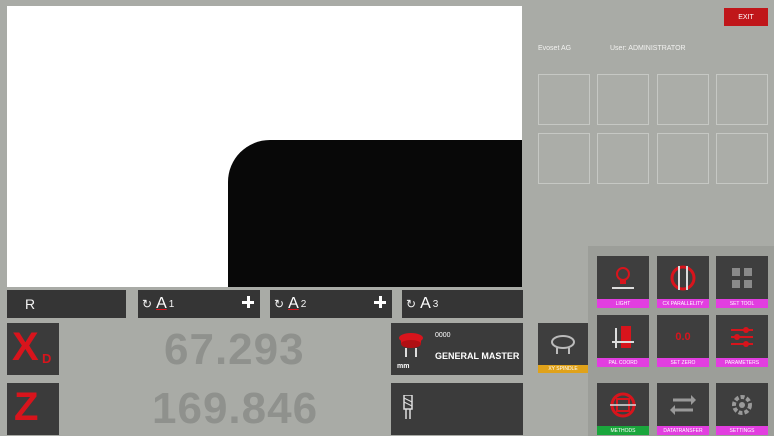 The height and width of the screenshot is (436, 774). What do you see at coordinates (623, 277) in the screenshot?
I see `light-bulb-icon` at bounding box center [623, 277].